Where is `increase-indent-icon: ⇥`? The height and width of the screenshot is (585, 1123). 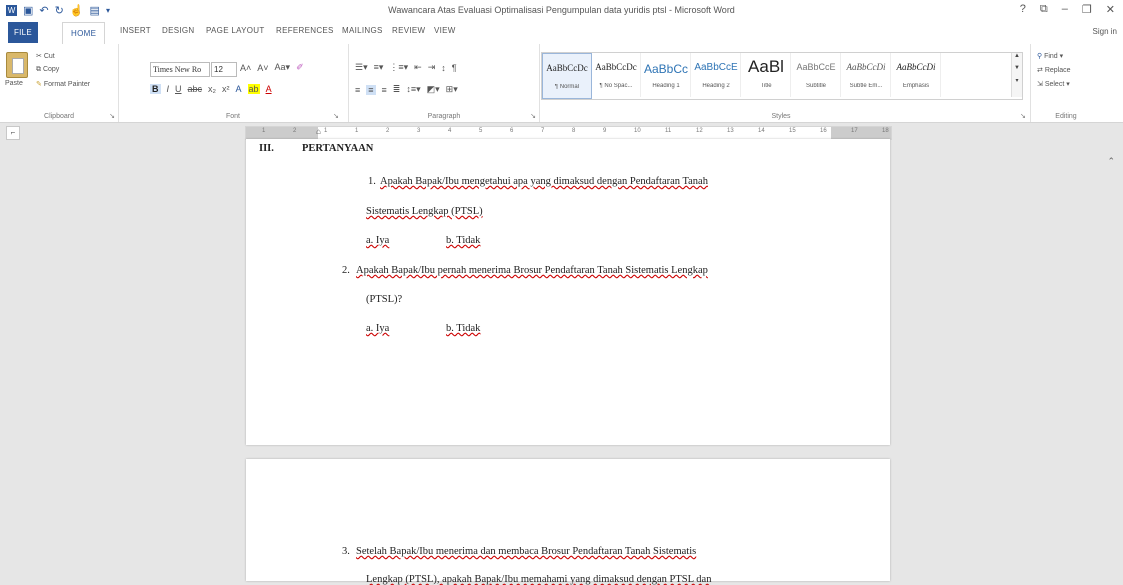
increase-indent-icon: ⇥ is located at coordinates (432, 67).